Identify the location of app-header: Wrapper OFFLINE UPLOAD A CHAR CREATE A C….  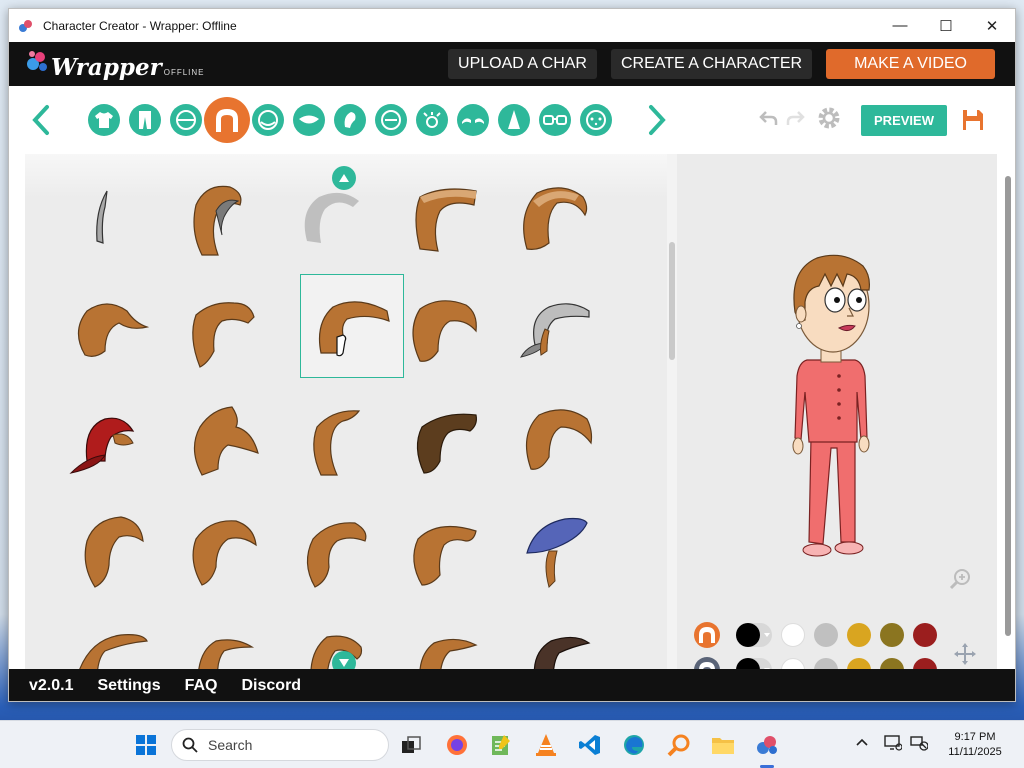
(512, 64).